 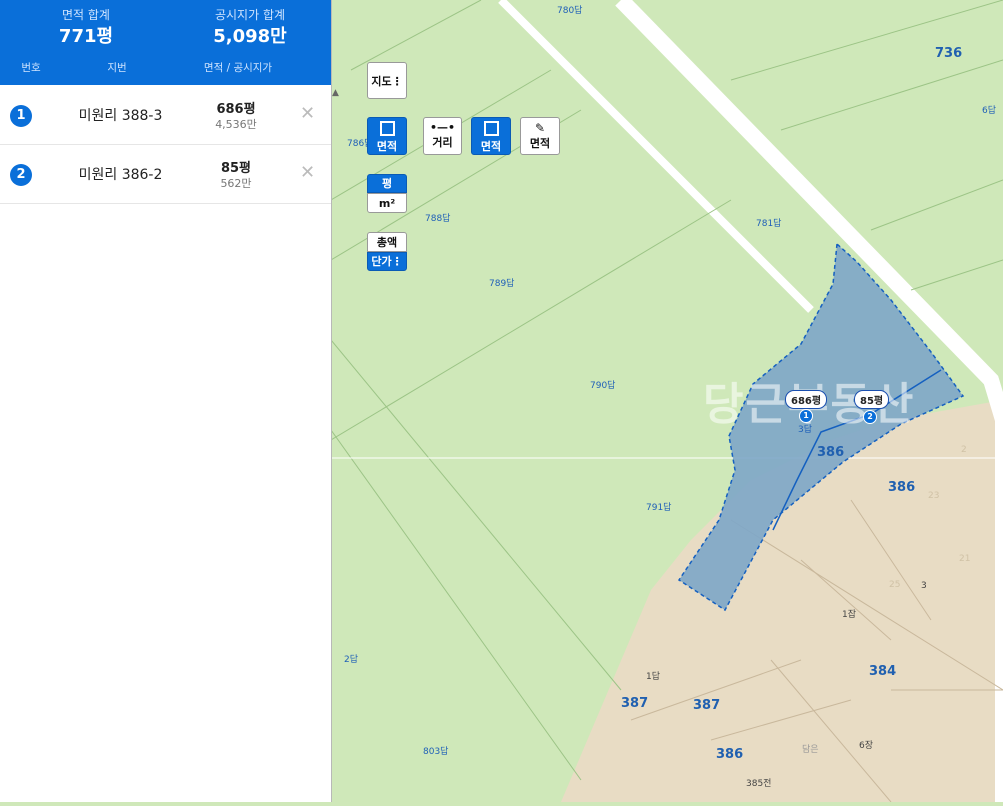 I want to click on map-label: 384, so click(x=883, y=671).